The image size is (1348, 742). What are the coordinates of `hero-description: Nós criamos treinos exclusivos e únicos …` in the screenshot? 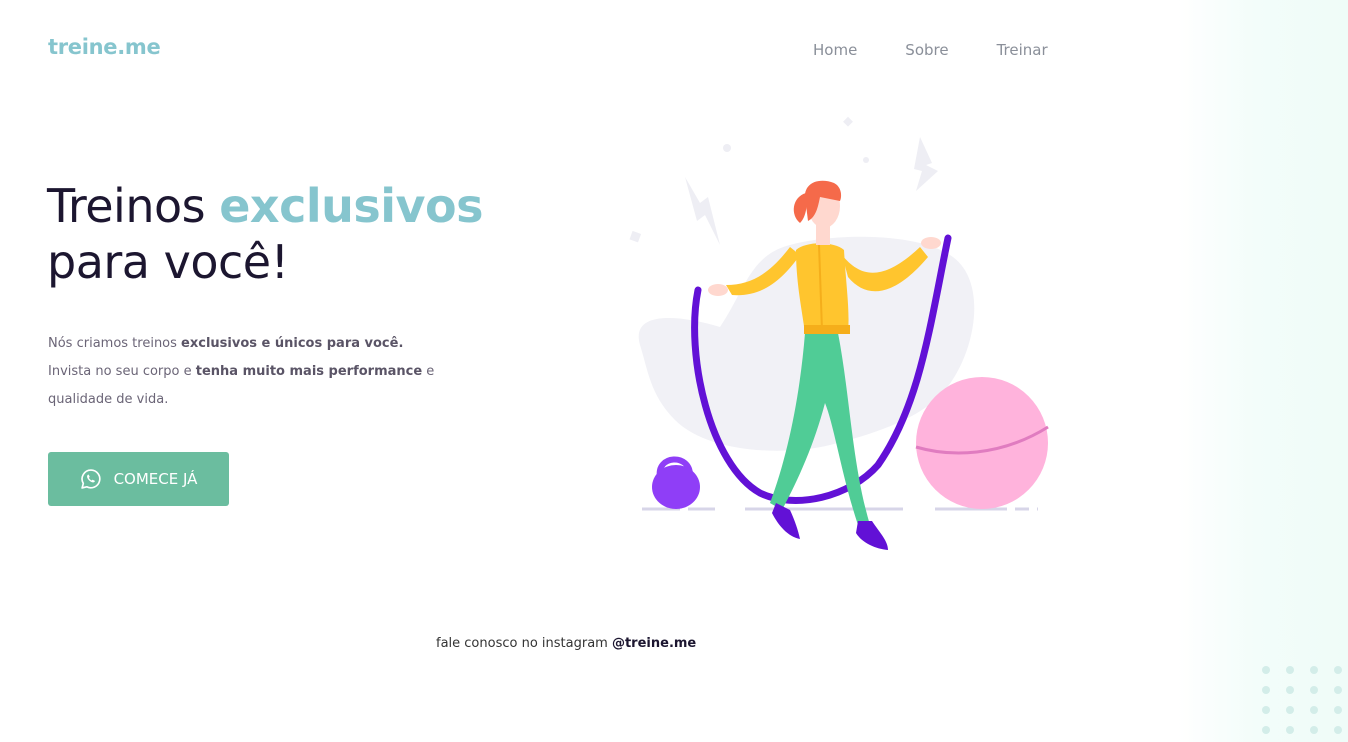 It's located at (258, 372).